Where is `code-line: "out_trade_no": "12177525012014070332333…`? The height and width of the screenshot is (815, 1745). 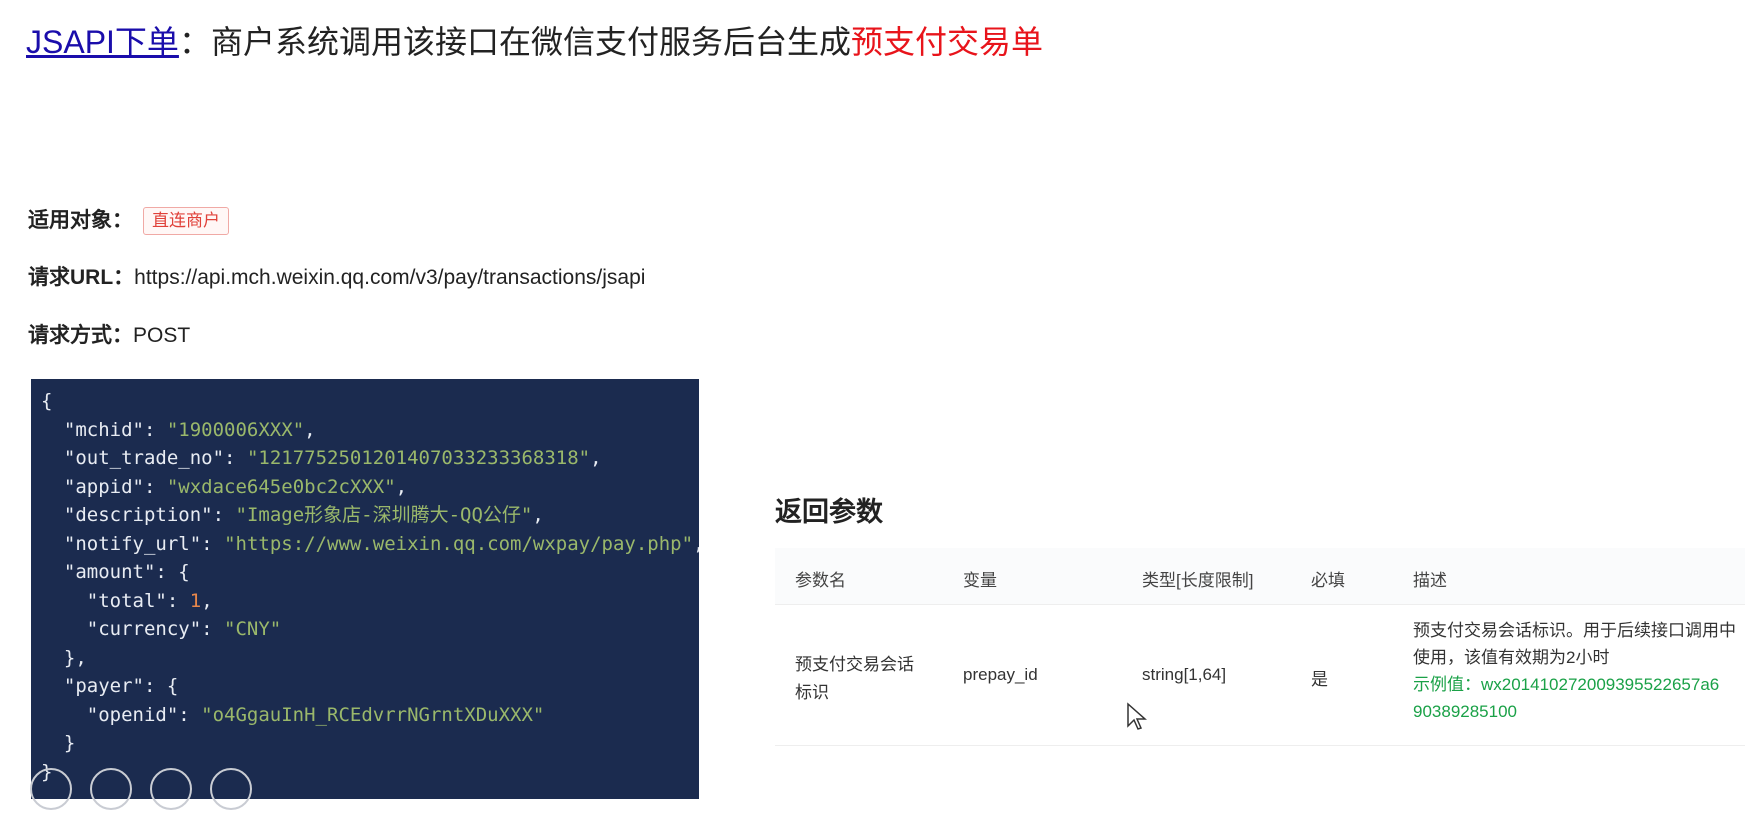
code-line: "out_trade_no": "12177525012014070332333… is located at coordinates (332, 458).